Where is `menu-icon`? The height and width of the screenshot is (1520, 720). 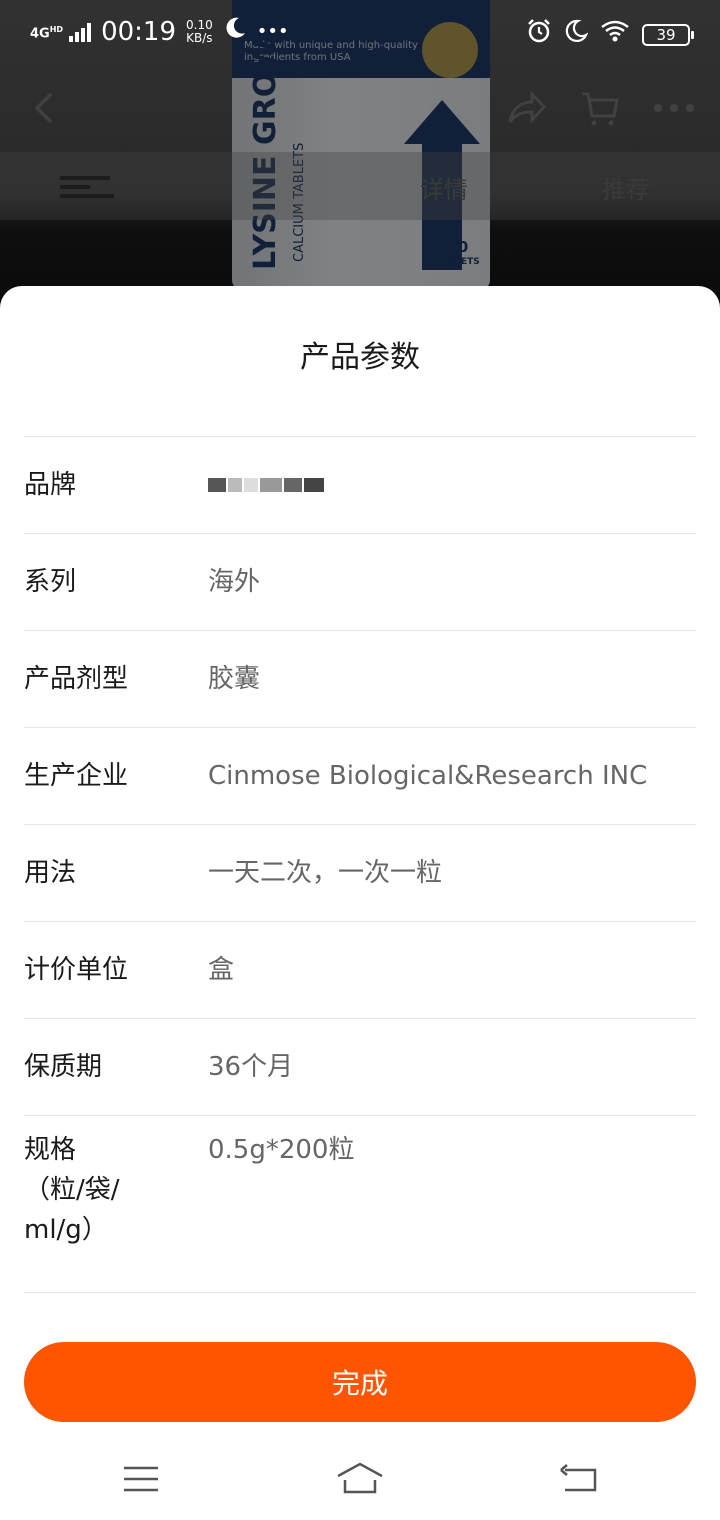
menu-icon is located at coordinates (141, 1480).